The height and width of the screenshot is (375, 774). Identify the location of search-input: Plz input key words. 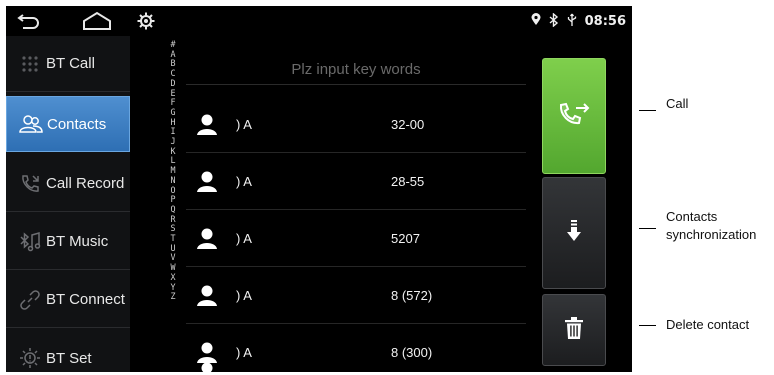
(356, 69).